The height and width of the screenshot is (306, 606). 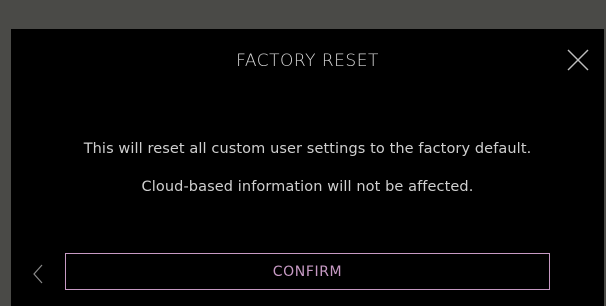 What do you see at coordinates (307, 61) in the screenshot?
I see `dialog-title: FACTORY RESET` at bounding box center [307, 61].